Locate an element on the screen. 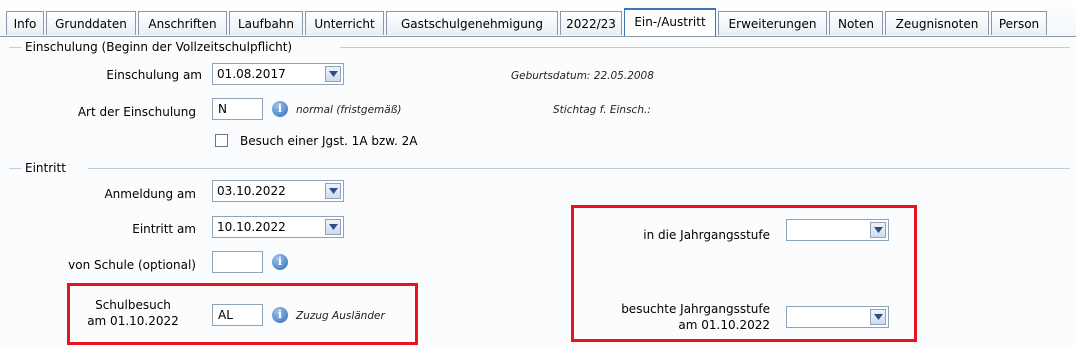  eintritt-legend: Eintritt is located at coordinates (45, 168).